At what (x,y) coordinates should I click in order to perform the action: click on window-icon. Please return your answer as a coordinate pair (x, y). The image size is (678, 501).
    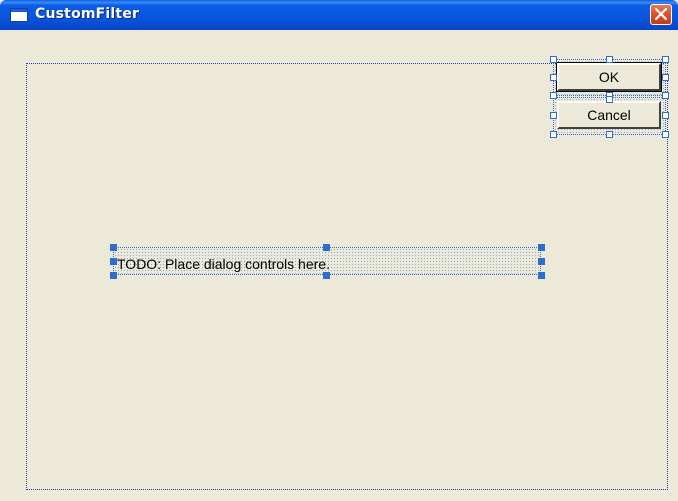
    Looking at the image, I should click on (19, 15).